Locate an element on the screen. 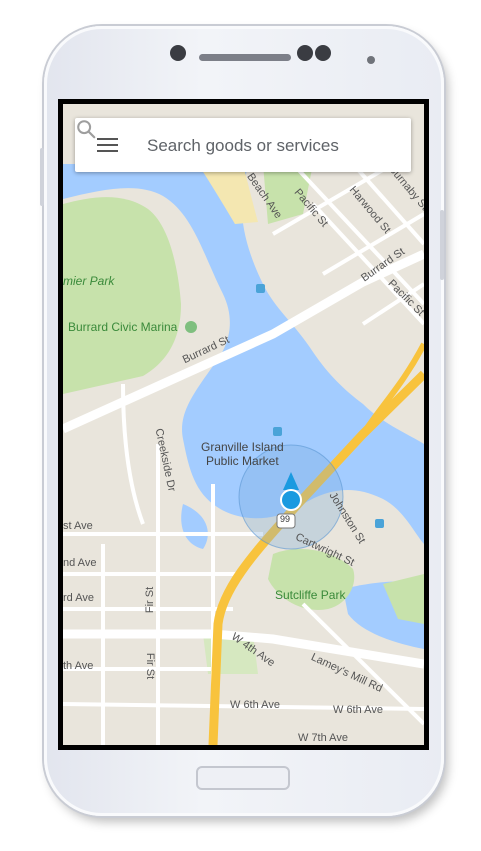 This screenshot has width=481, height=851. park-left is located at coordinates (122, 295).